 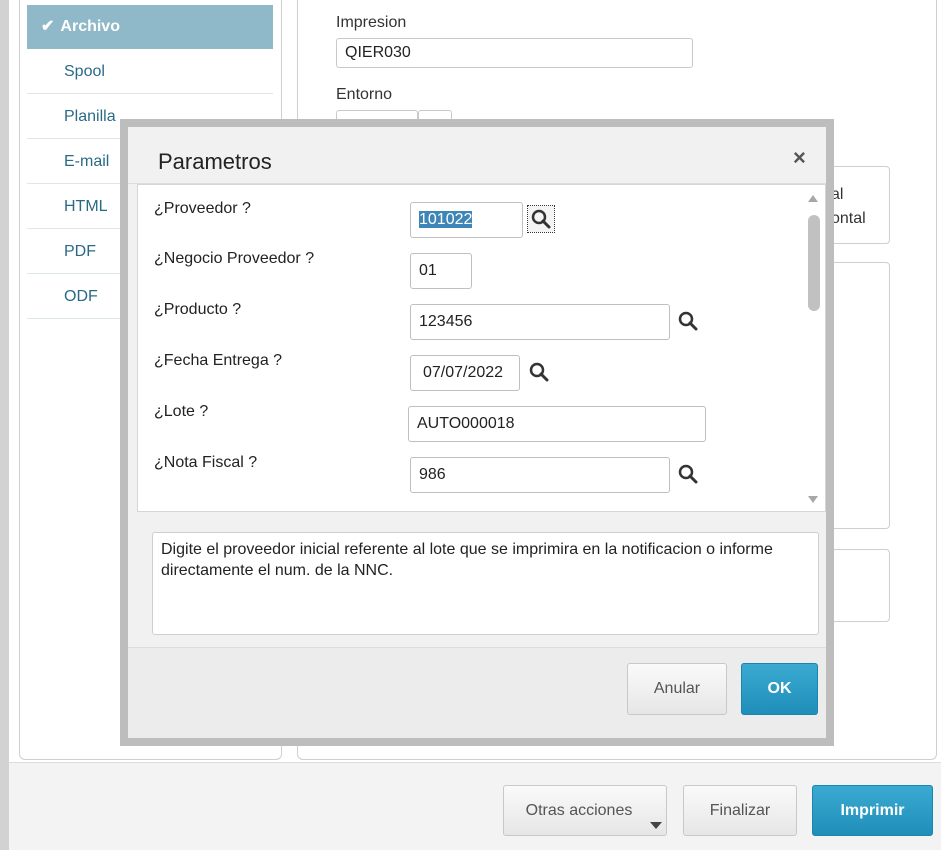 I want to click on param-label-negocio-proveedor: ¿Negocio Proveedor ?, so click(x=234, y=258).